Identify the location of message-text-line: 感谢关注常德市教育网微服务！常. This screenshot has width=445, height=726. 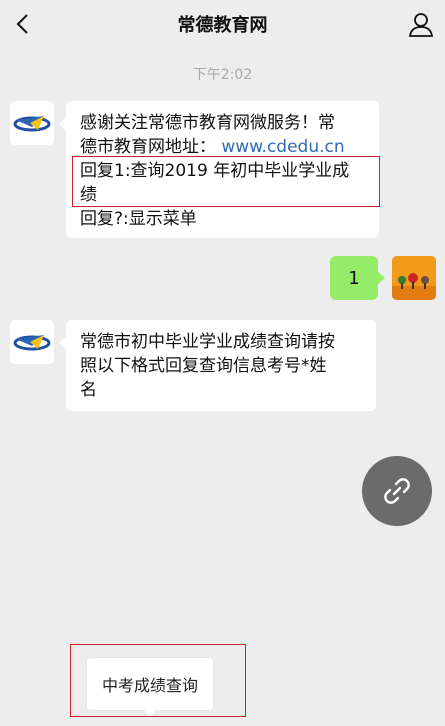
(207, 123).